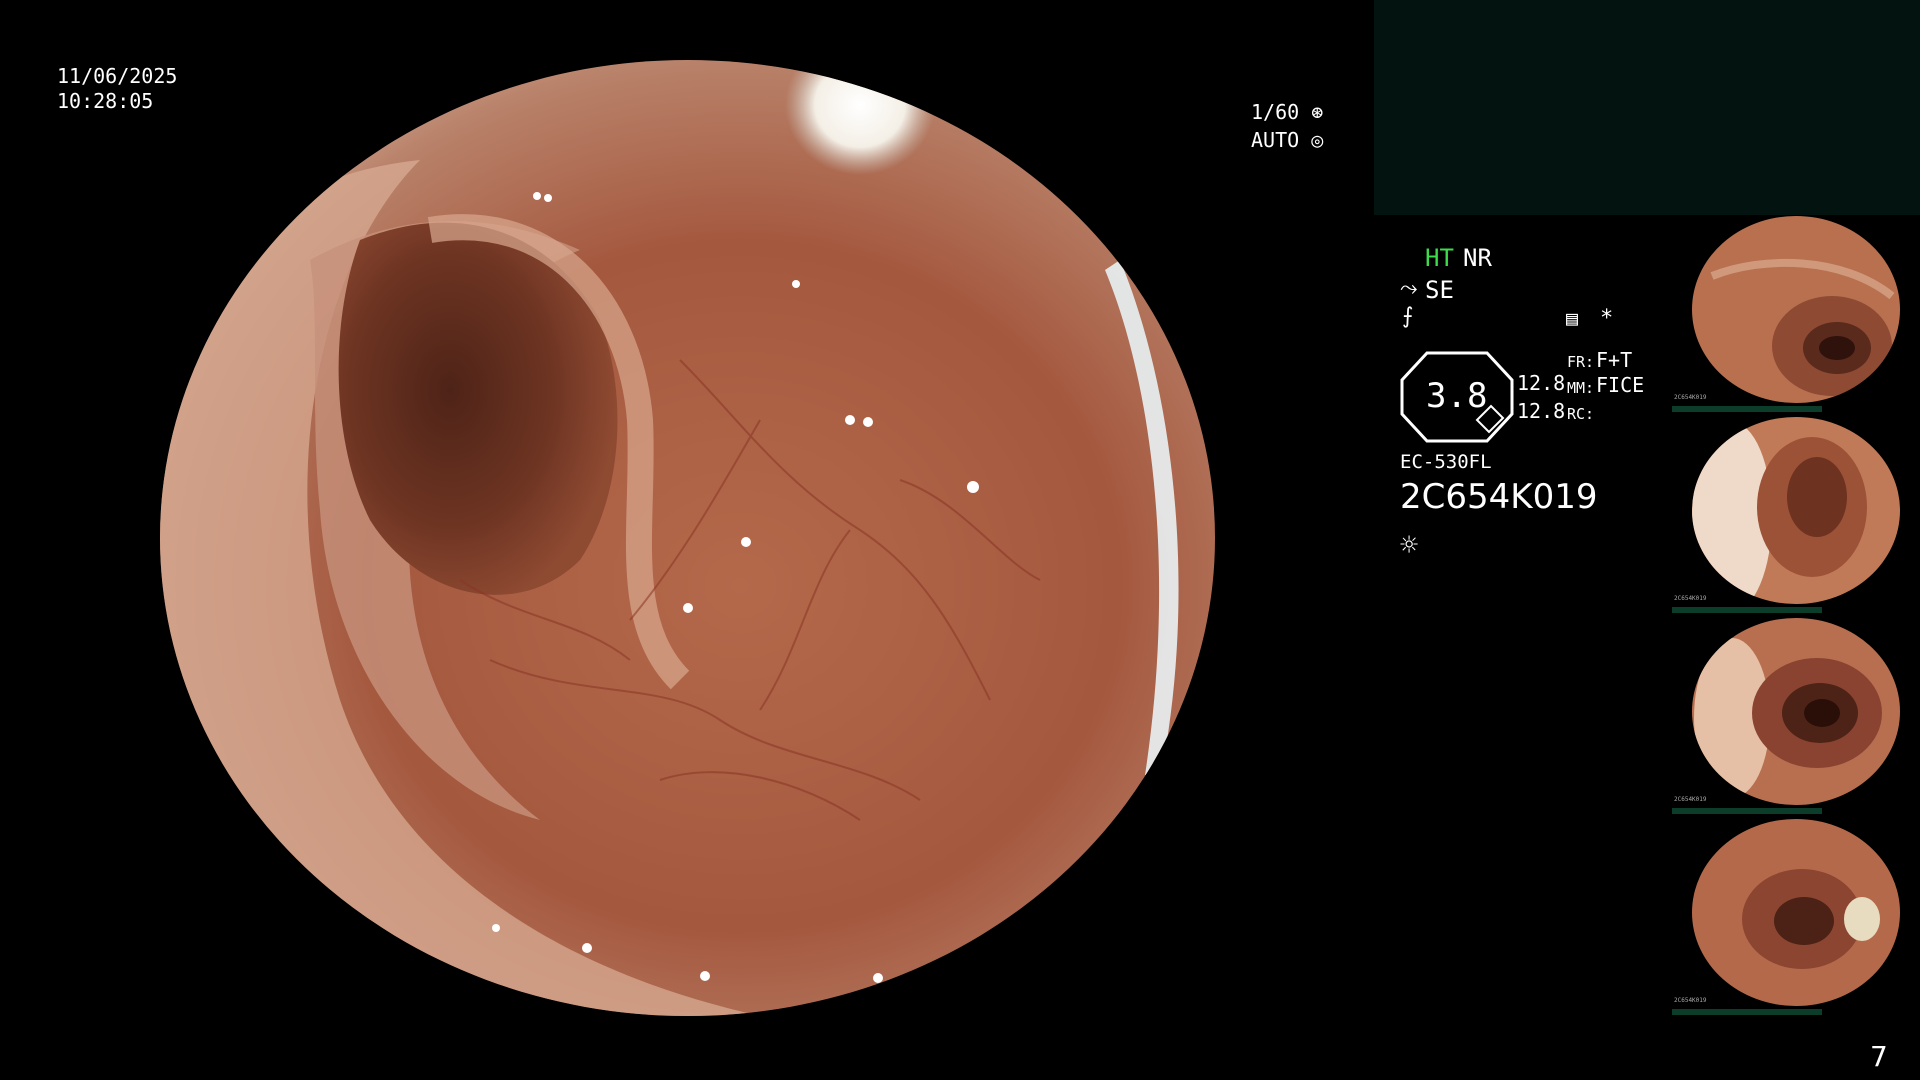 This screenshot has width=1920, height=1080. I want to click on shutter-speed-label: 1/60 ⊛, so click(1287, 112).